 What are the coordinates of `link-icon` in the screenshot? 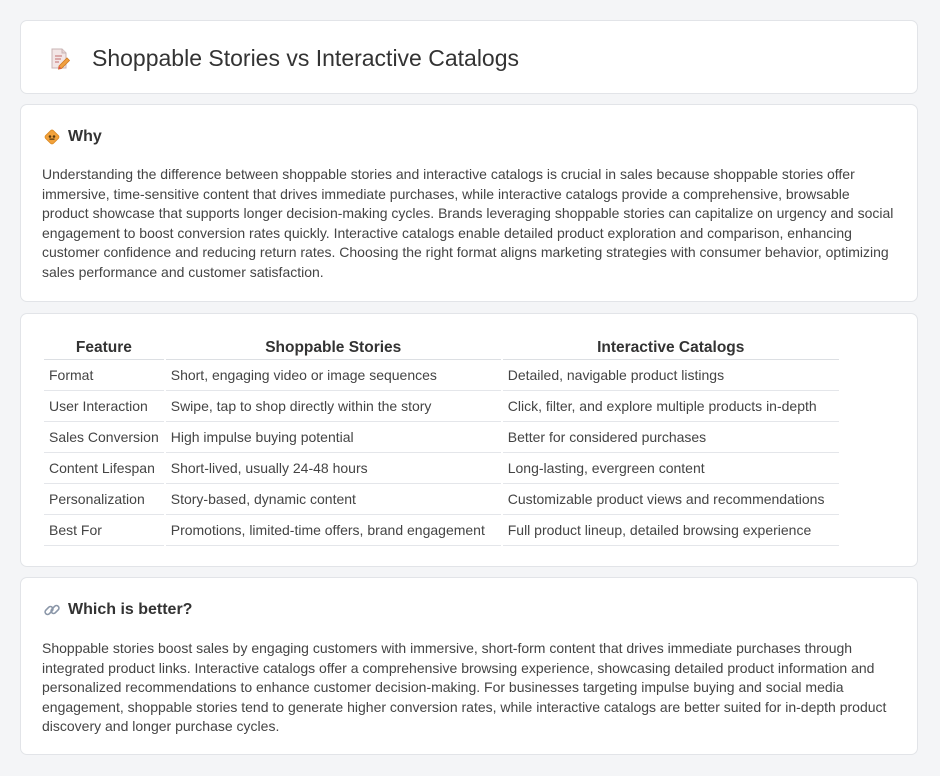 It's located at (52, 610).